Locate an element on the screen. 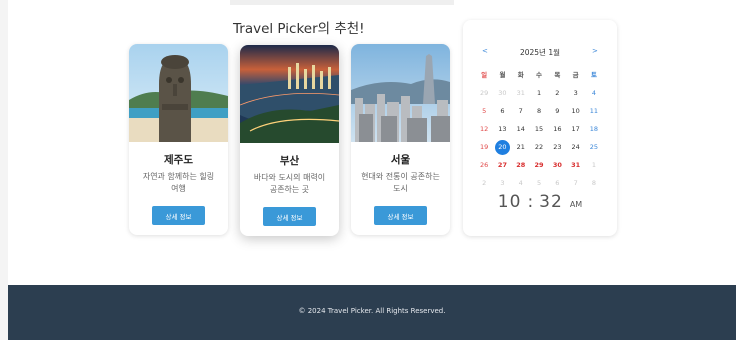  calendar-day-number: 23 is located at coordinates (557, 147).